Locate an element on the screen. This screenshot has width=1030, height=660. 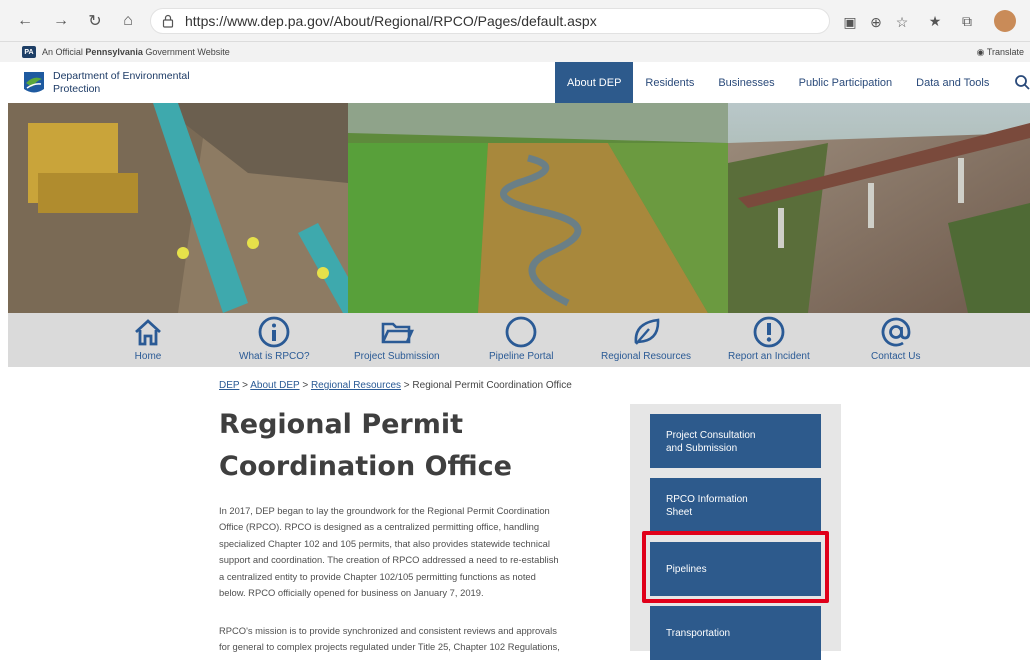
quick-link-regional-resources: Regional Resources is located at coordinates (646, 338).